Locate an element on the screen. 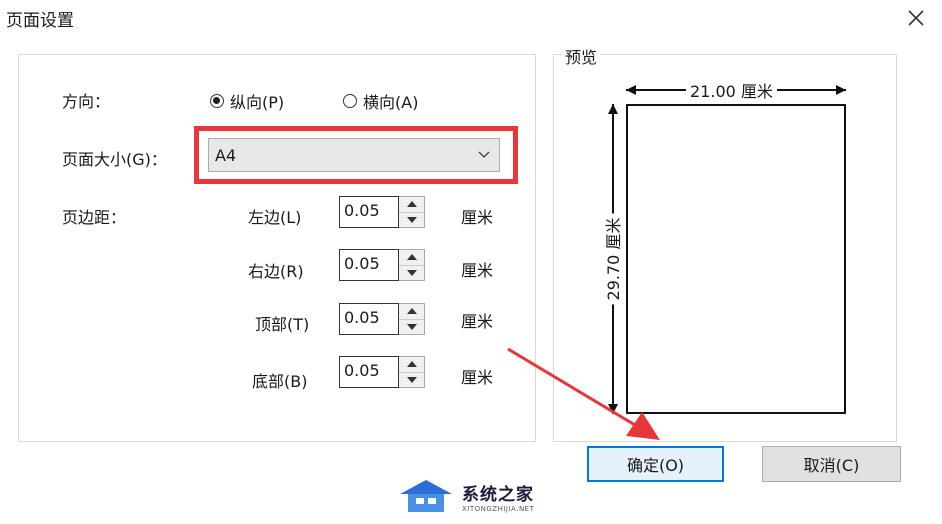 The width and height of the screenshot is (942, 524). margin-top-label: 顶部(T) is located at coordinates (282, 324).